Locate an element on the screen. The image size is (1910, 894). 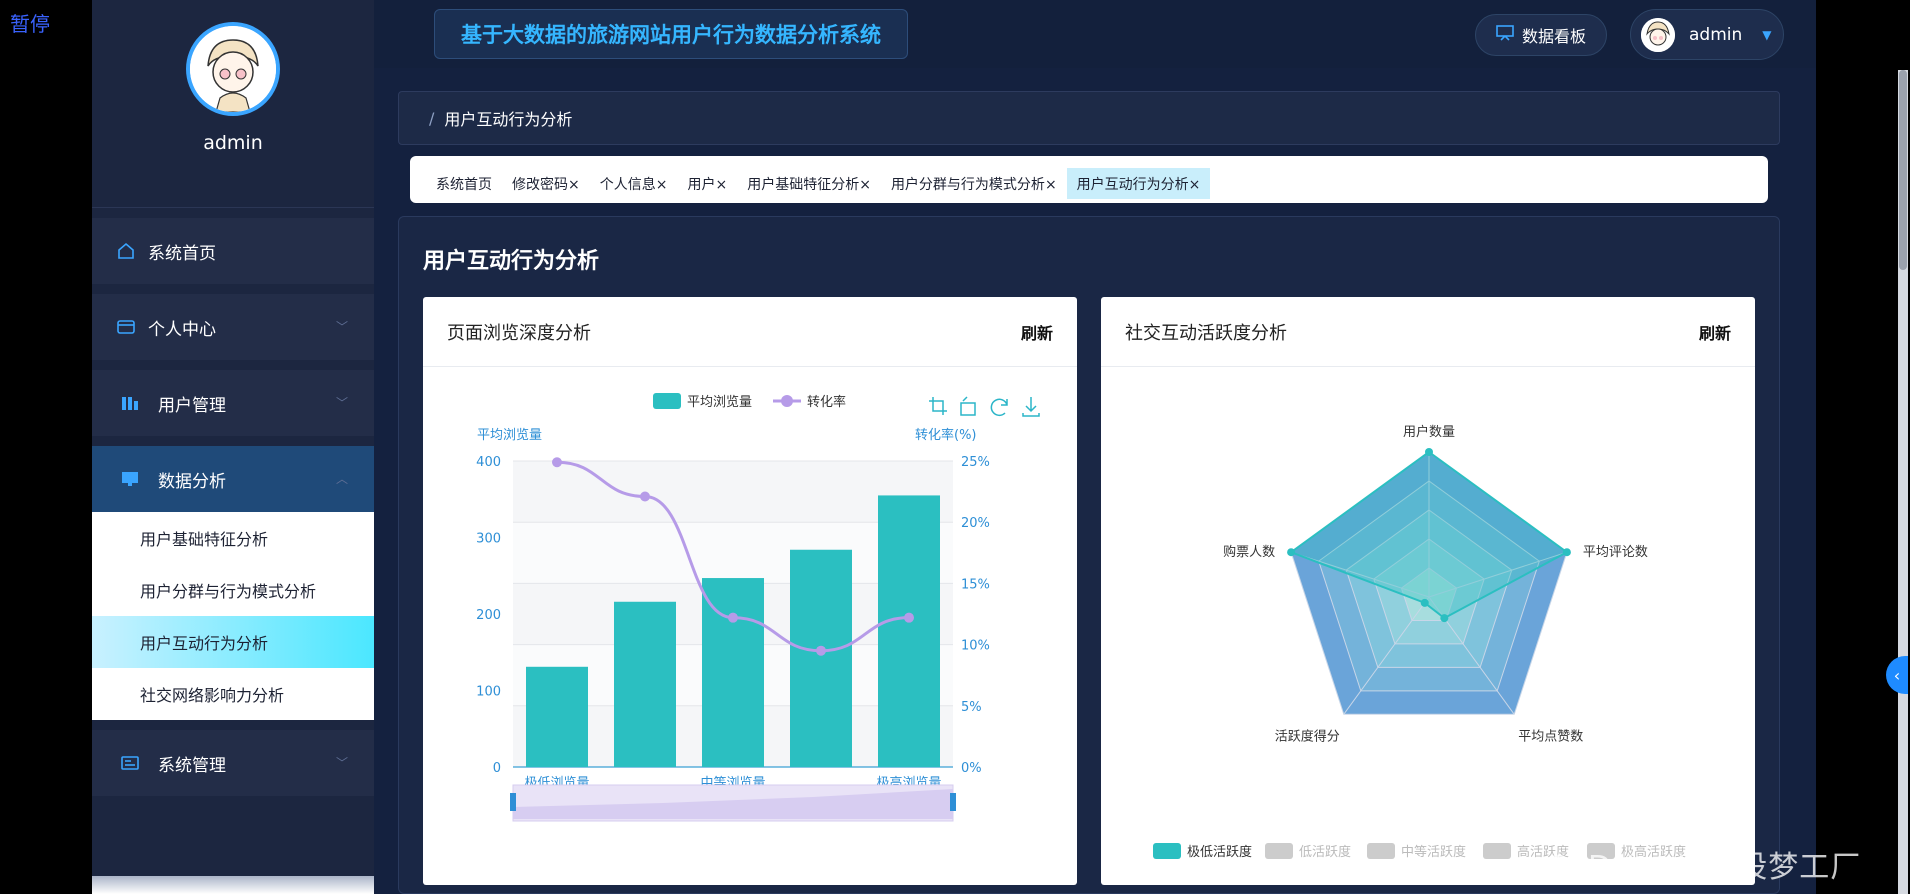
presentation-icon is located at coordinates (1505, 35).